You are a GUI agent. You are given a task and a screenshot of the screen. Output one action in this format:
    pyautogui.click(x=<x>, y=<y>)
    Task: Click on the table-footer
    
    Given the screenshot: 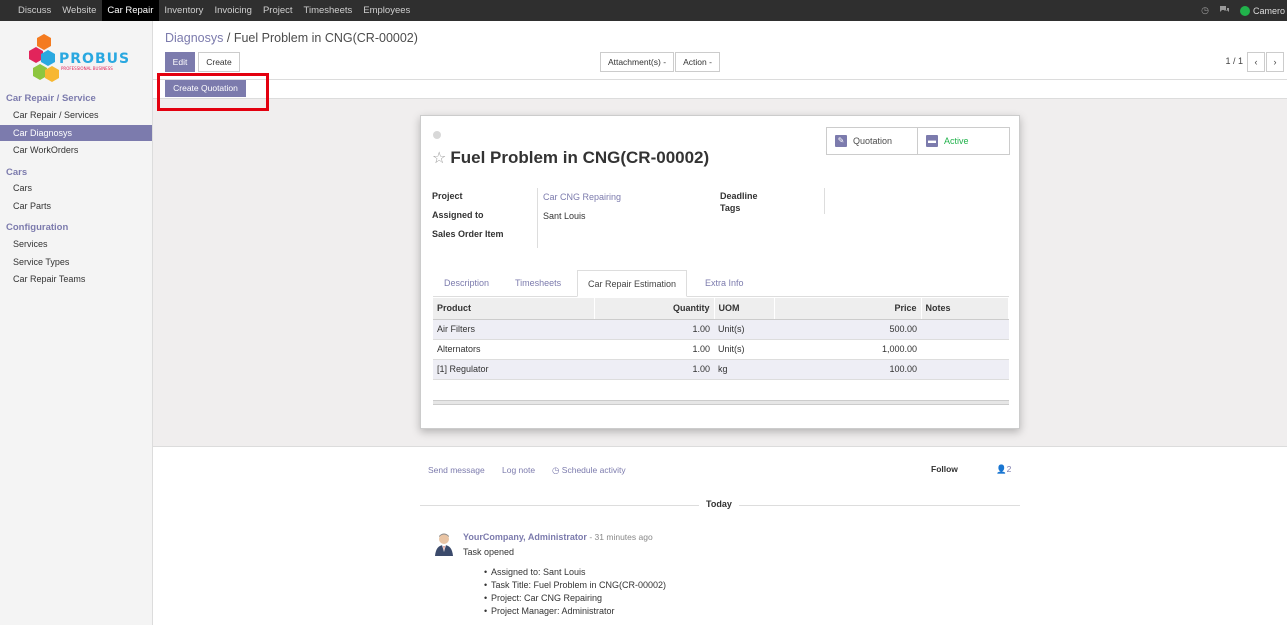 What is the action you would take?
    pyautogui.click(x=721, y=402)
    